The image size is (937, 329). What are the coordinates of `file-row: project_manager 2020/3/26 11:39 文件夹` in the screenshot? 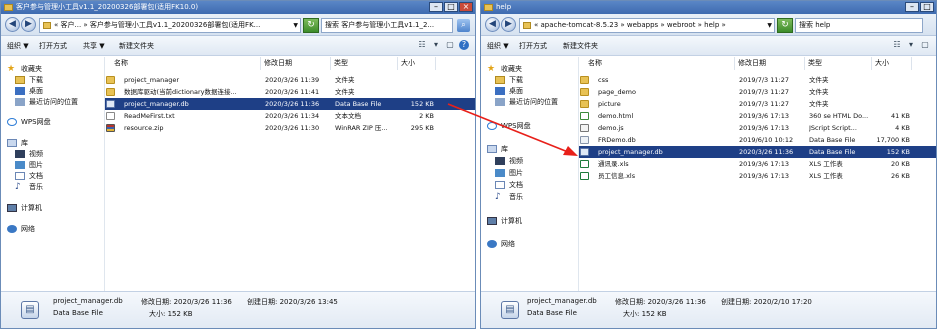 It's located at (290, 80).